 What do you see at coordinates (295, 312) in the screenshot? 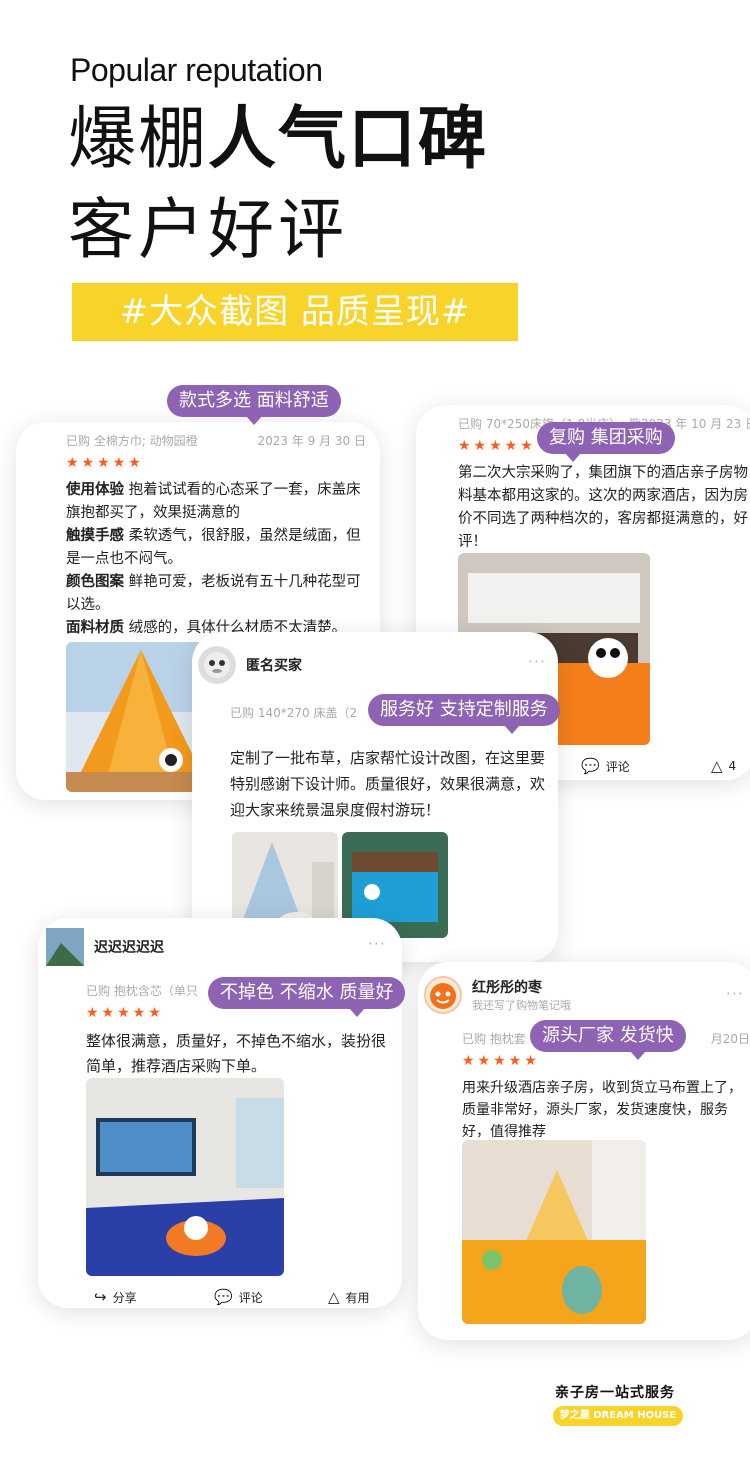
I see `tagline-banner: #大众截图 品质呈现#` at bounding box center [295, 312].